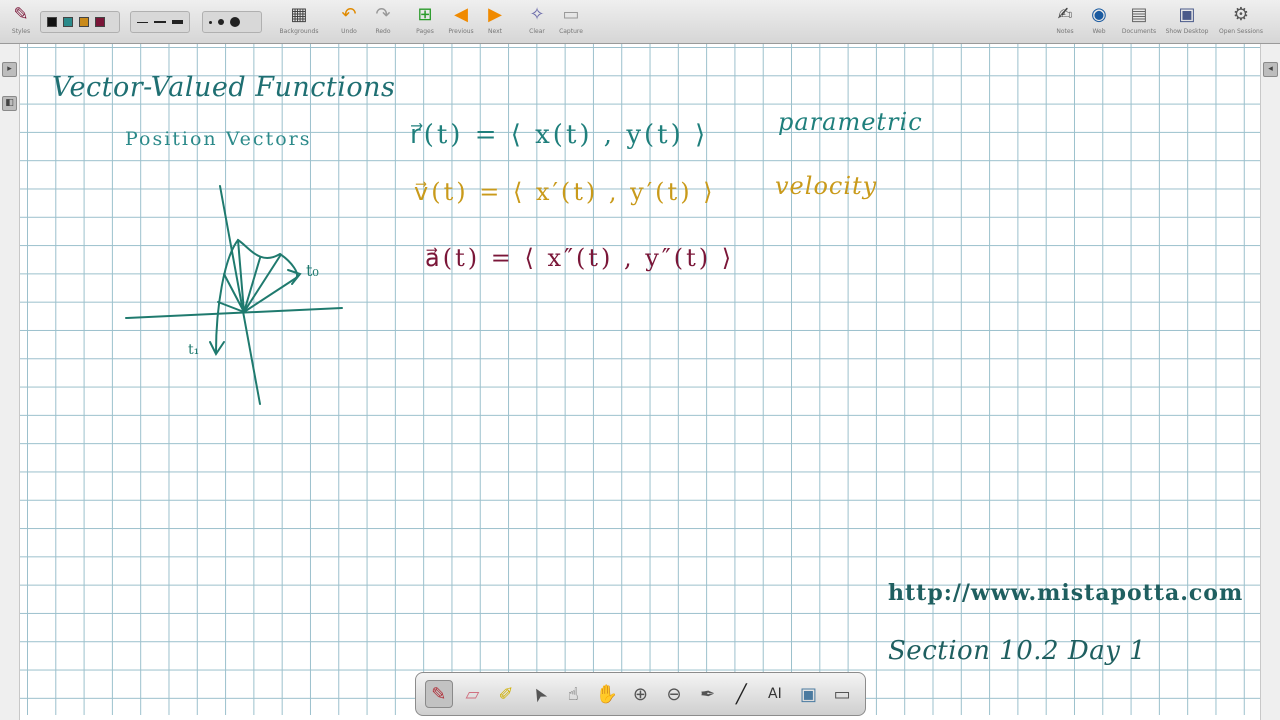 This screenshot has height=720, width=1280. I want to click on capture-button: ▭ Capture, so click(571, 23).